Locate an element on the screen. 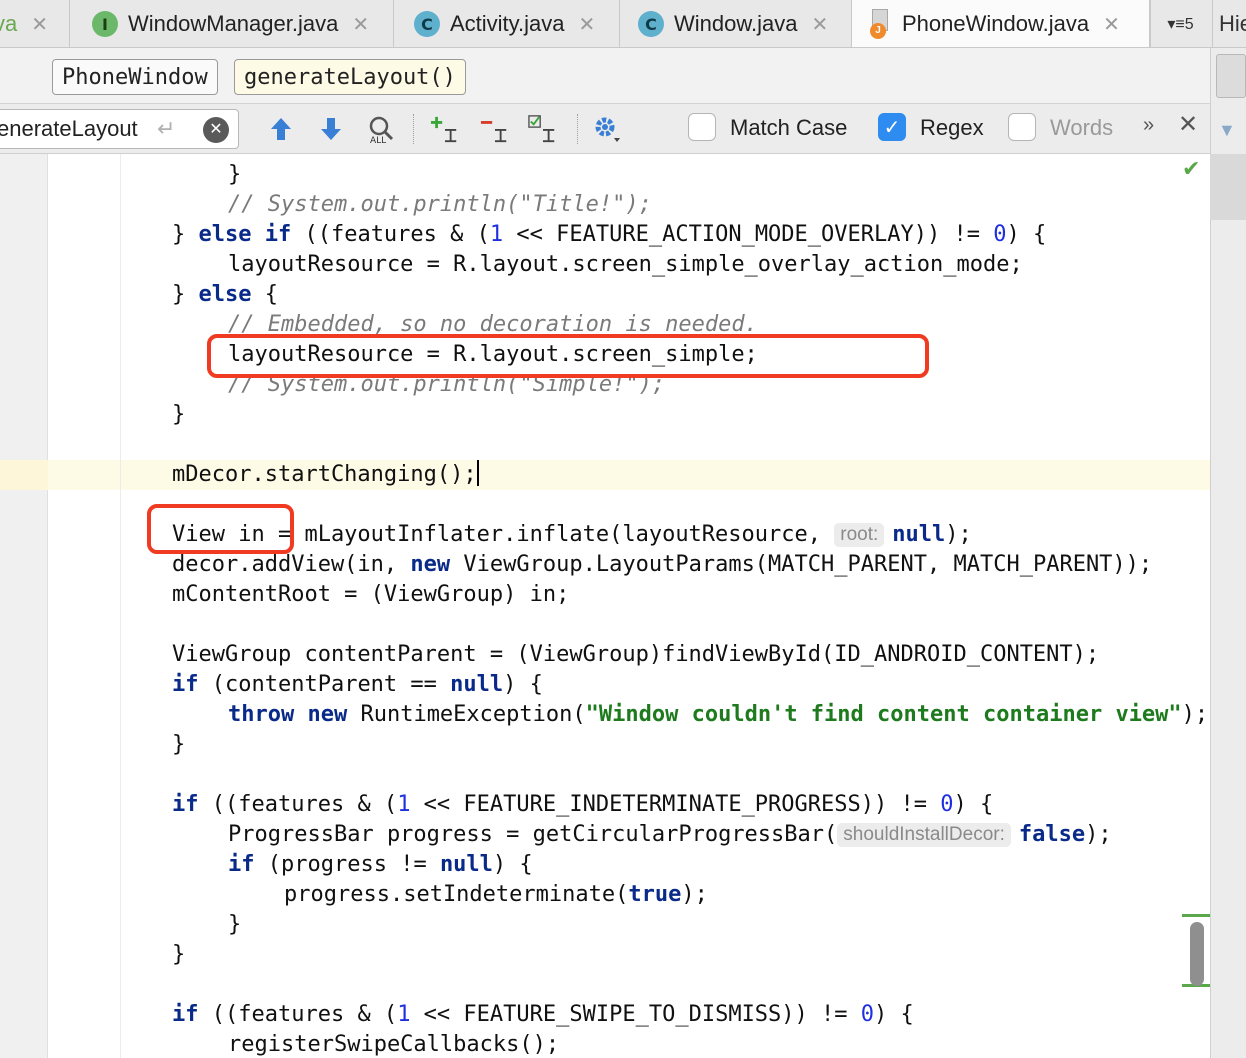 This screenshot has height=1058, width=1246. hierarchy-tool-button is located at coordinates (1231, 76).